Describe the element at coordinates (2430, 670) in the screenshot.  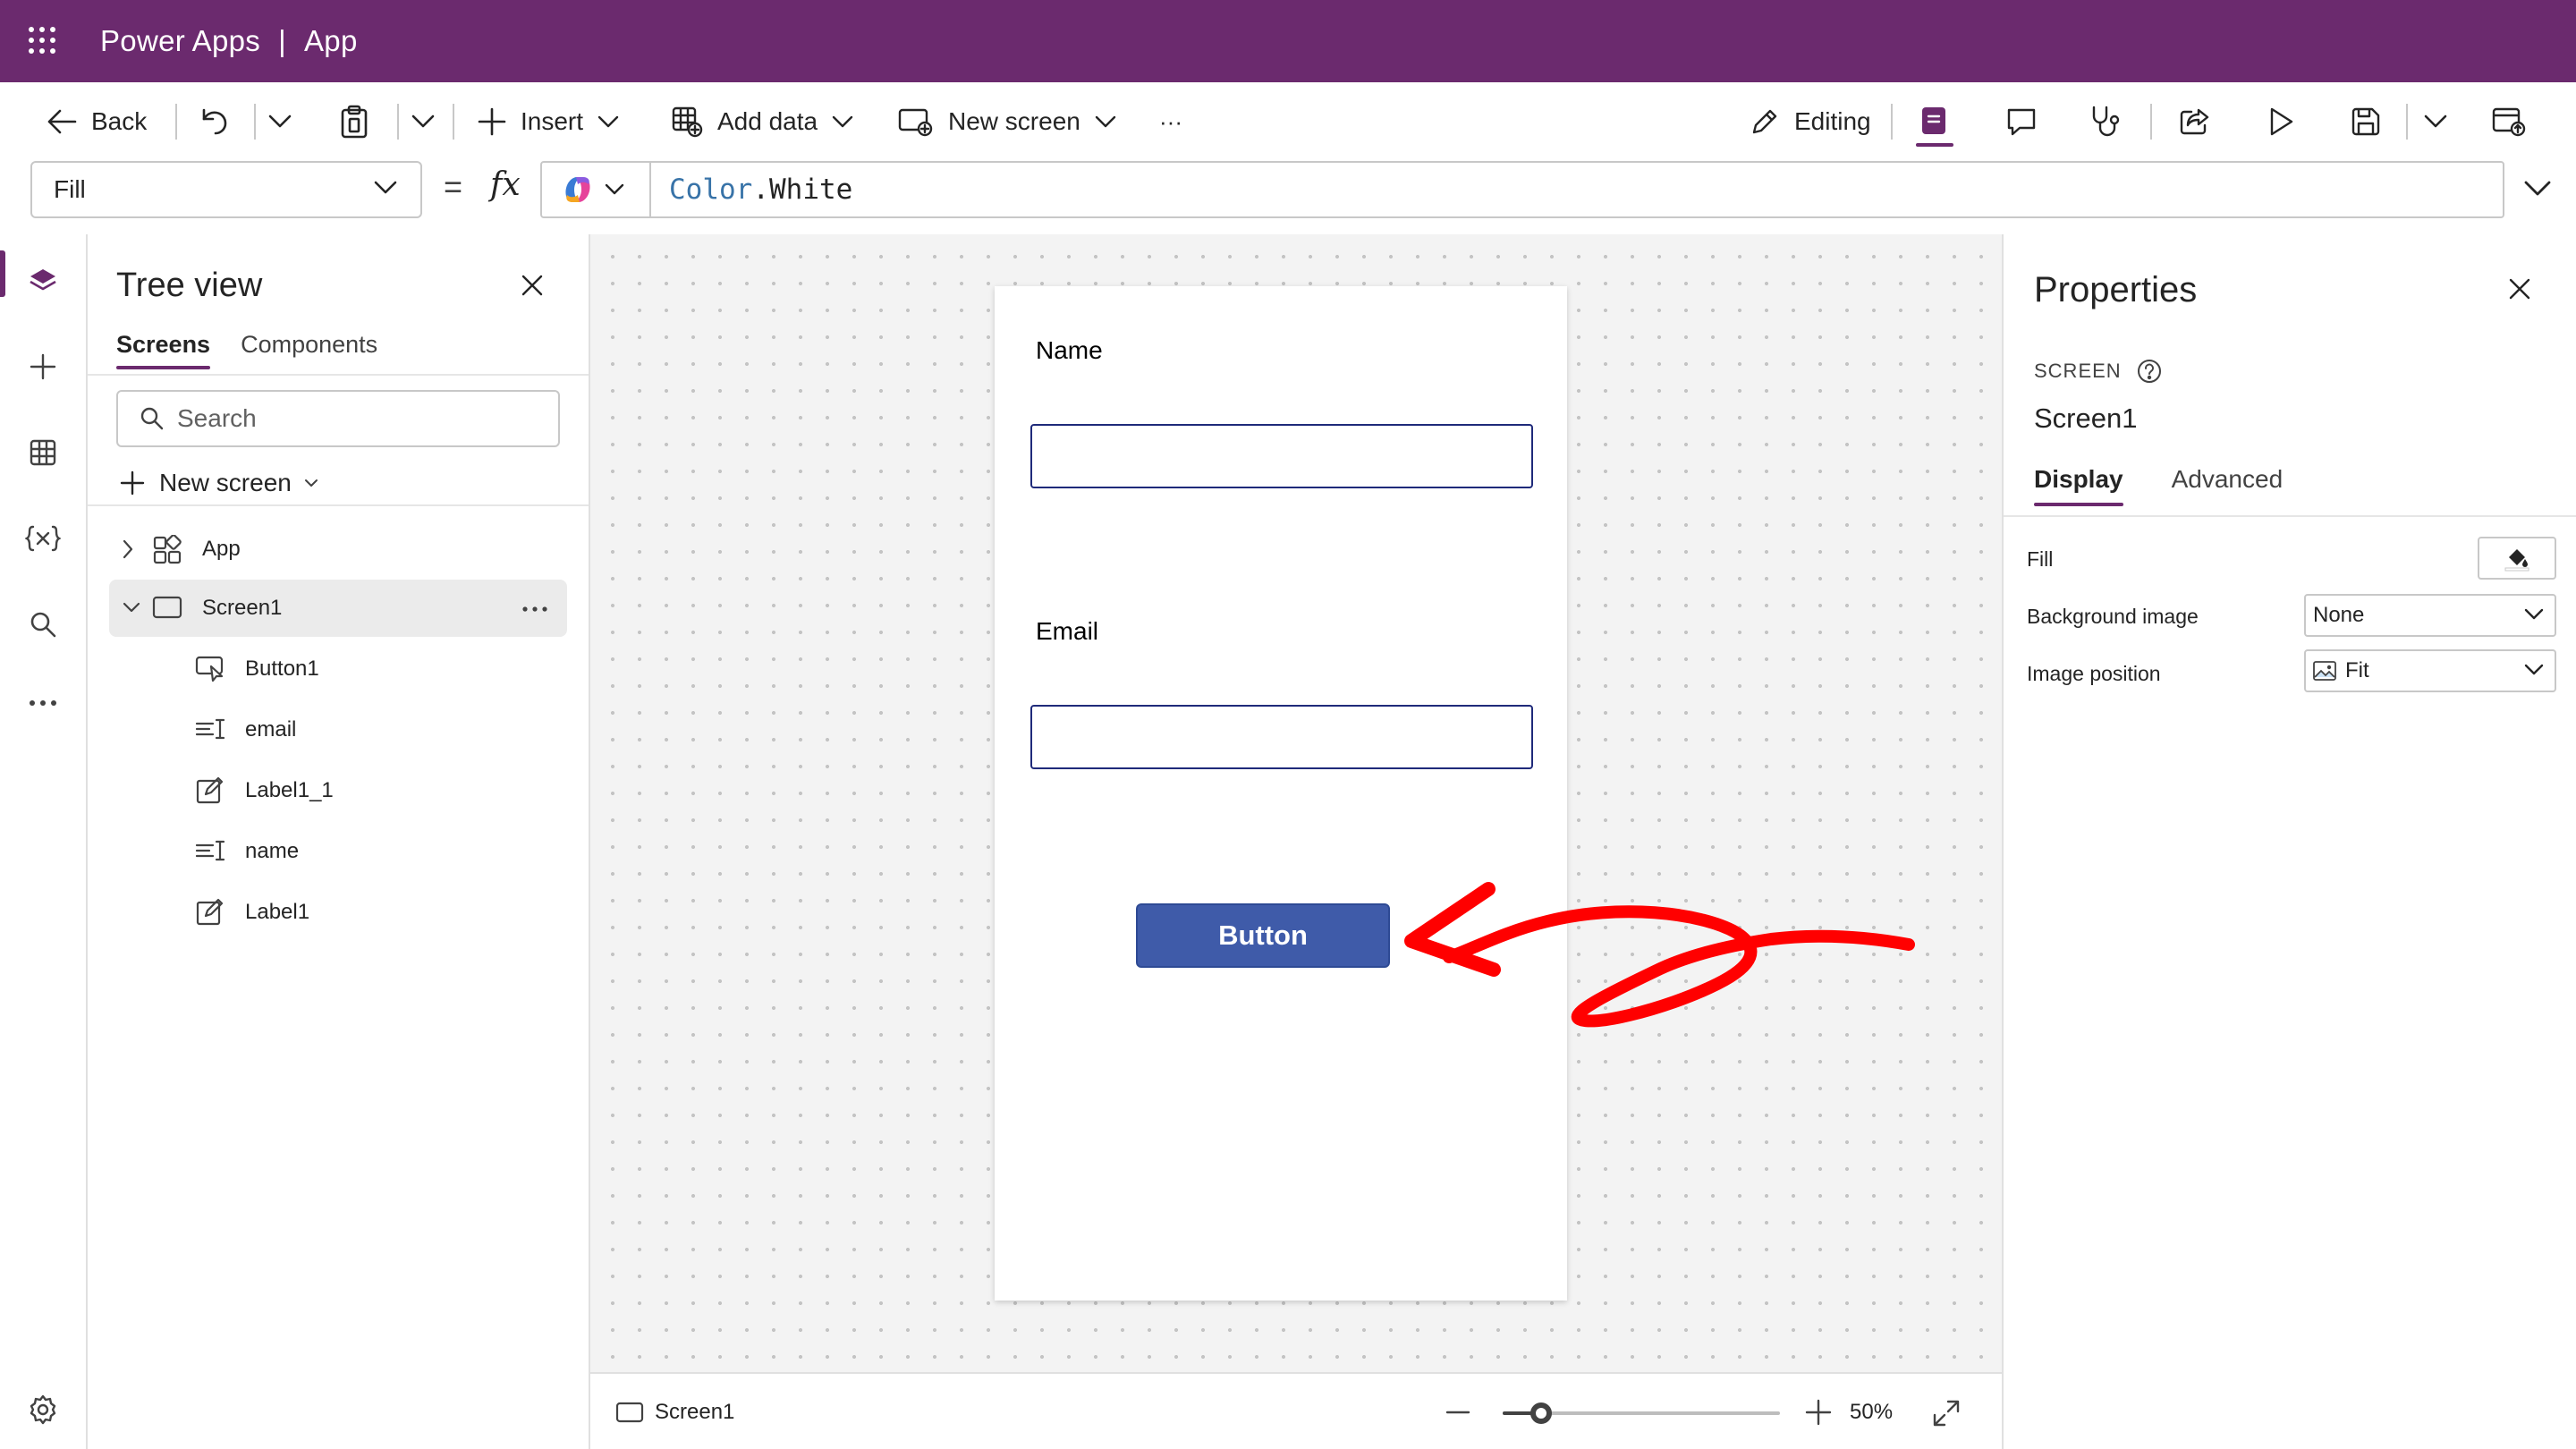
I see `image-position-dropdown: Fit` at that location.